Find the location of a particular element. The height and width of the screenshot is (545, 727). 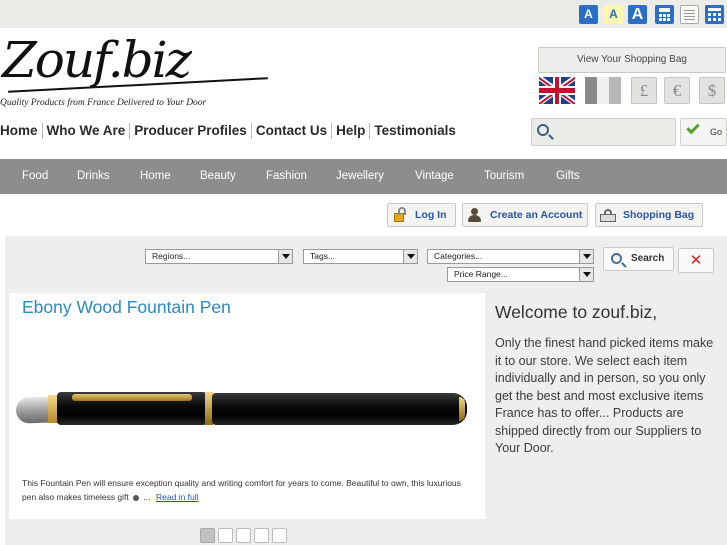

nav-home: Home is located at coordinates (19, 130).